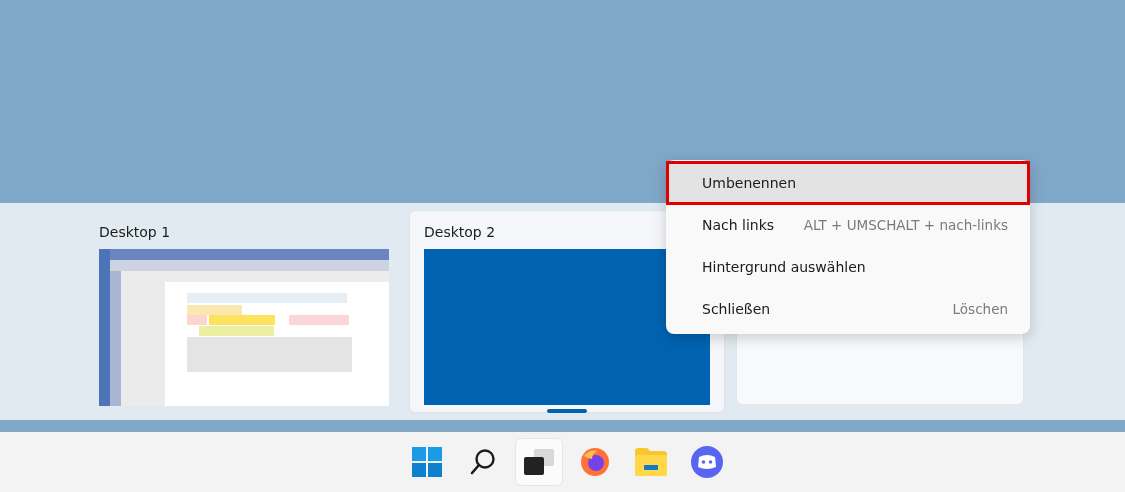  I want to click on desktop-title: Desktop 1, so click(135, 232).